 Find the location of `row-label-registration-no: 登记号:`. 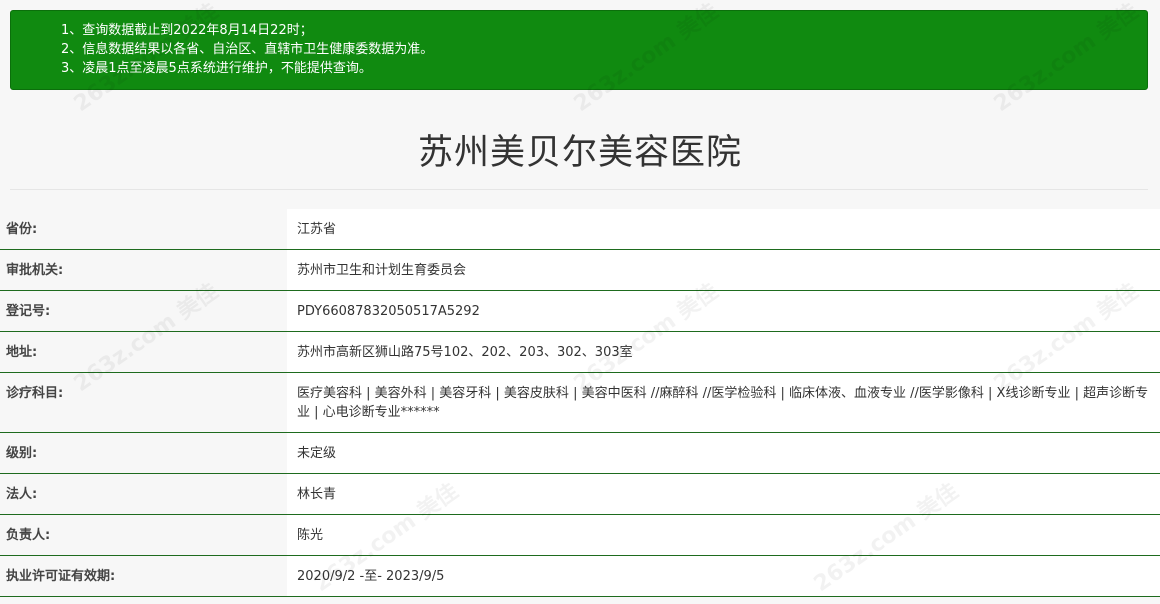

row-label-registration-no: 登记号: is located at coordinates (143, 311).